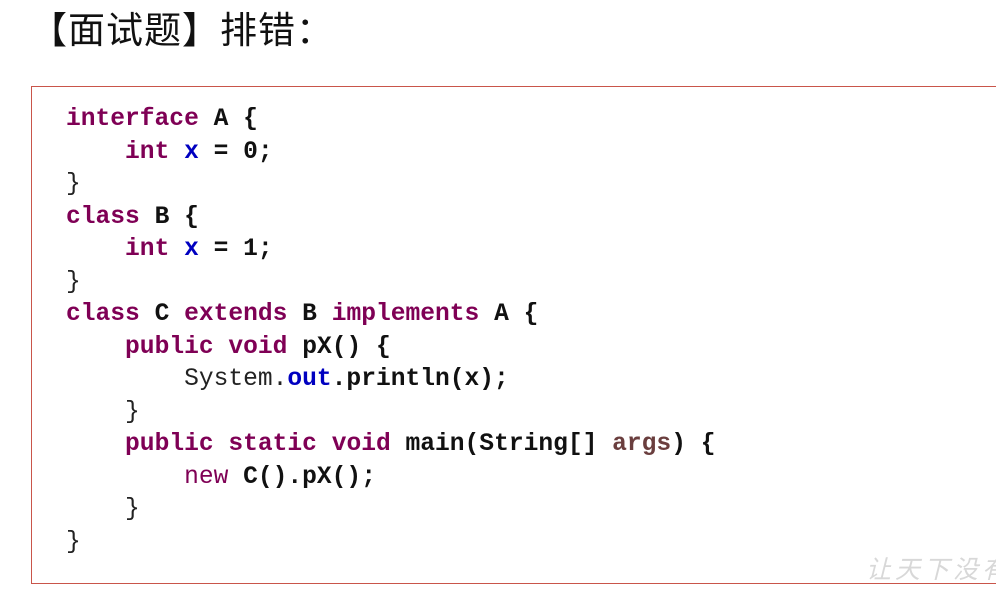 The image size is (996, 593). Describe the element at coordinates (309, 477) in the screenshot. I see `code-token-id: C().pX();` at that location.